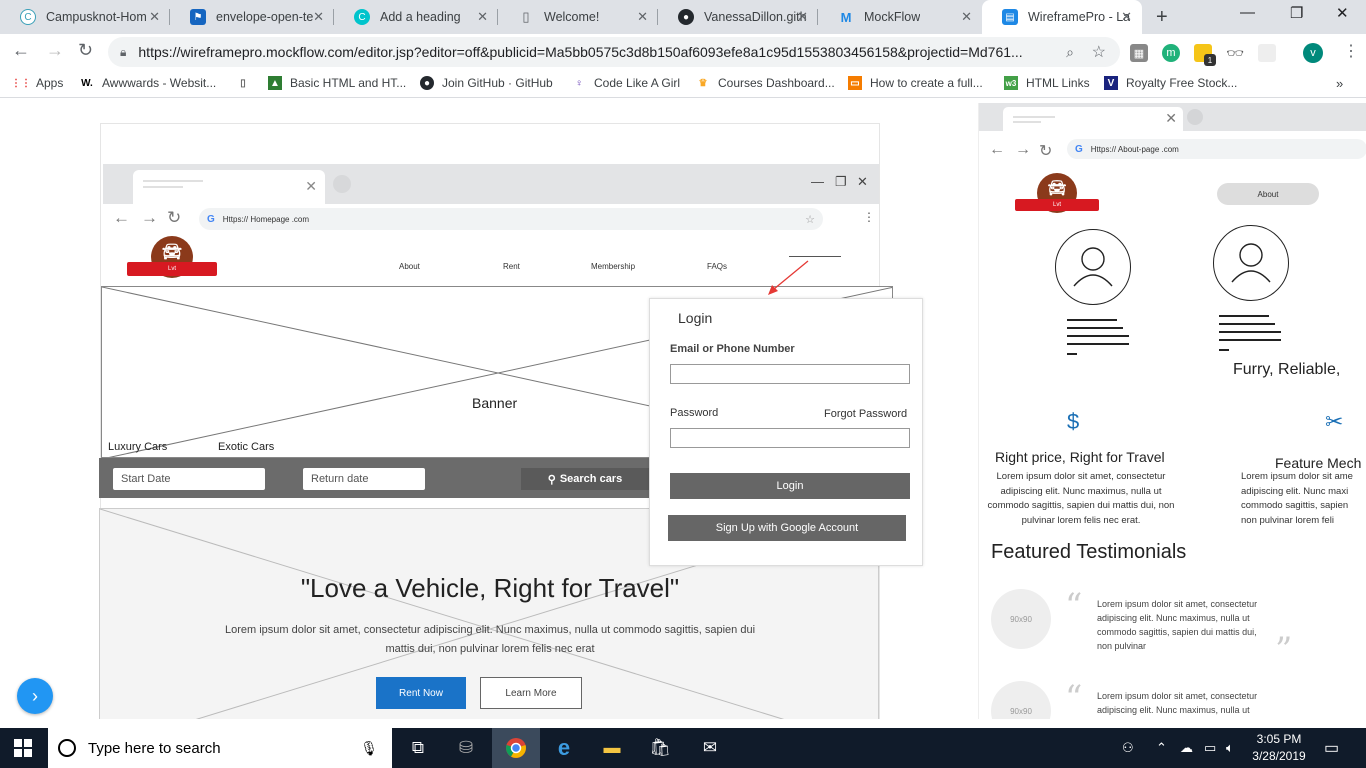 This screenshot has height=768, width=1366. Describe the element at coordinates (466, 748) in the screenshot. I see `database-icon: ⛁` at that location.